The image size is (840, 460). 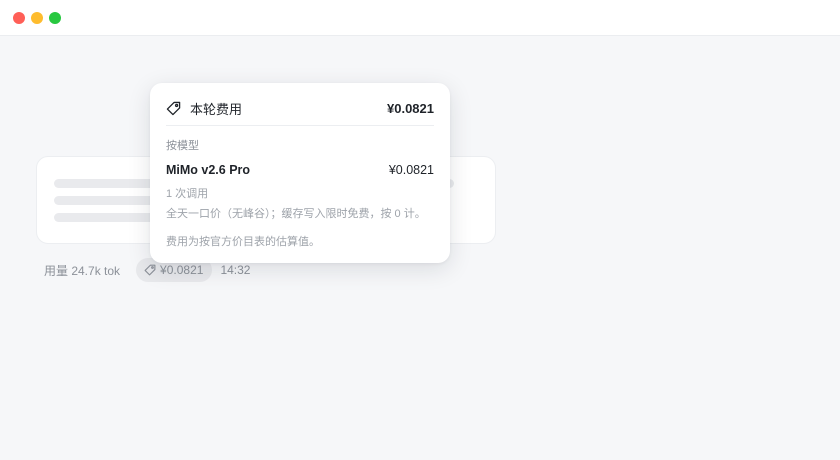 What do you see at coordinates (300, 170) in the screenshot?
I see `model-row: MiMo v2.6 Pro ¥0.0821` at bounding box center [300, 170].